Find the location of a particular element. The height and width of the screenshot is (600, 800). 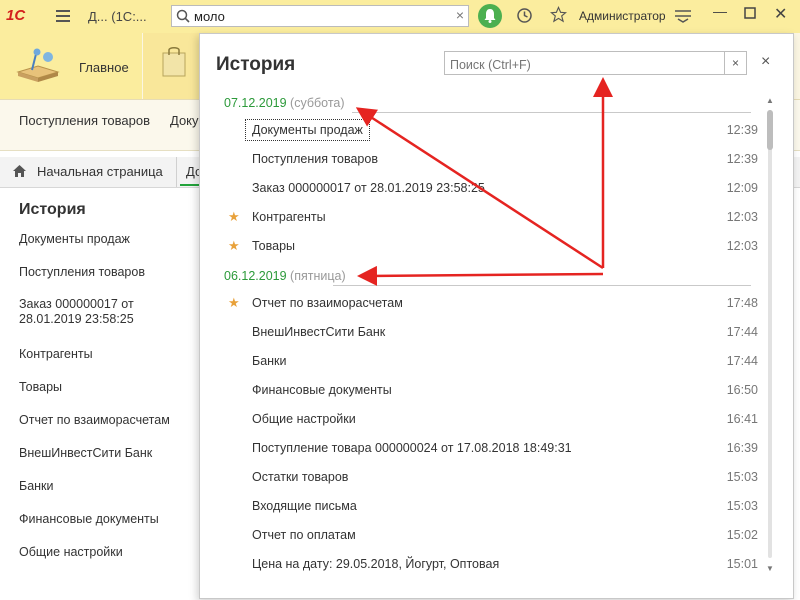

popup-title: История is located at coordinates (256, 64).